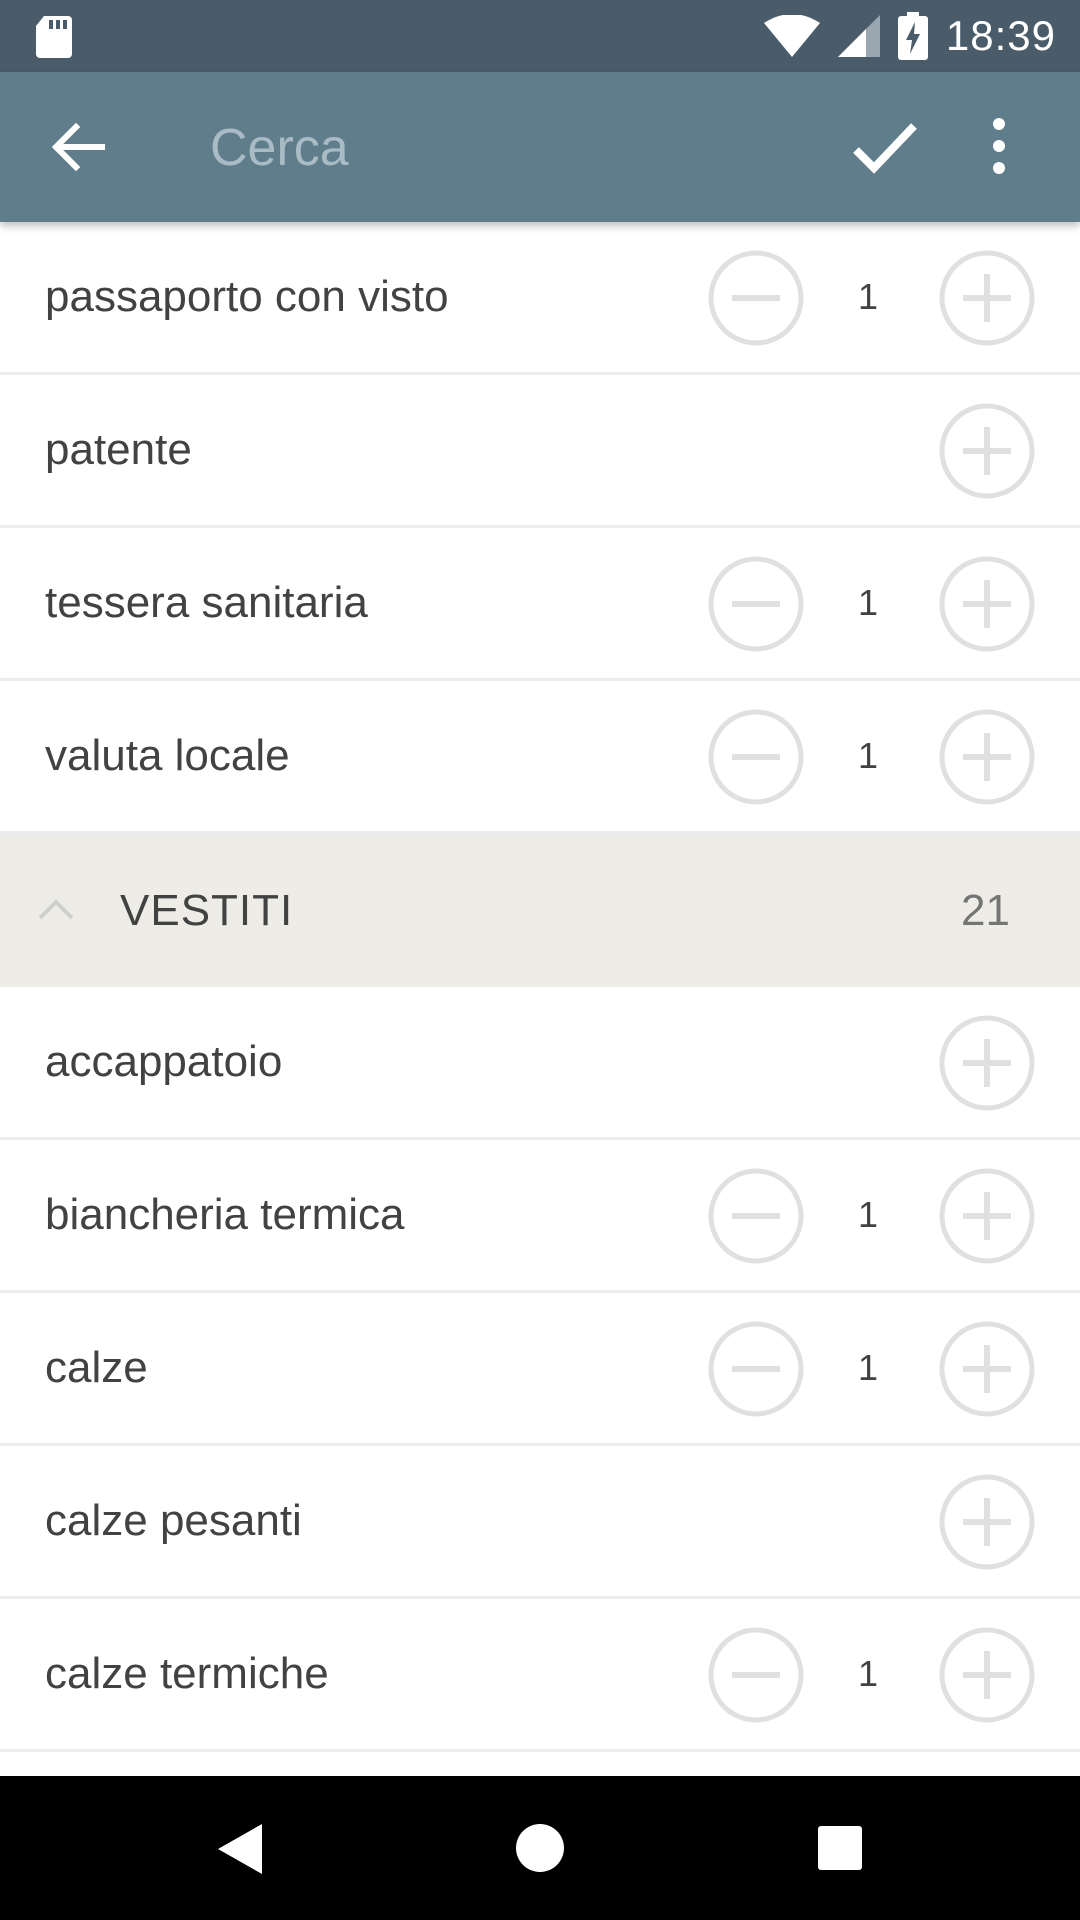 The image size is (1080, 1920). I want to click on list-item: calze pesanti, so click(540, 1522).